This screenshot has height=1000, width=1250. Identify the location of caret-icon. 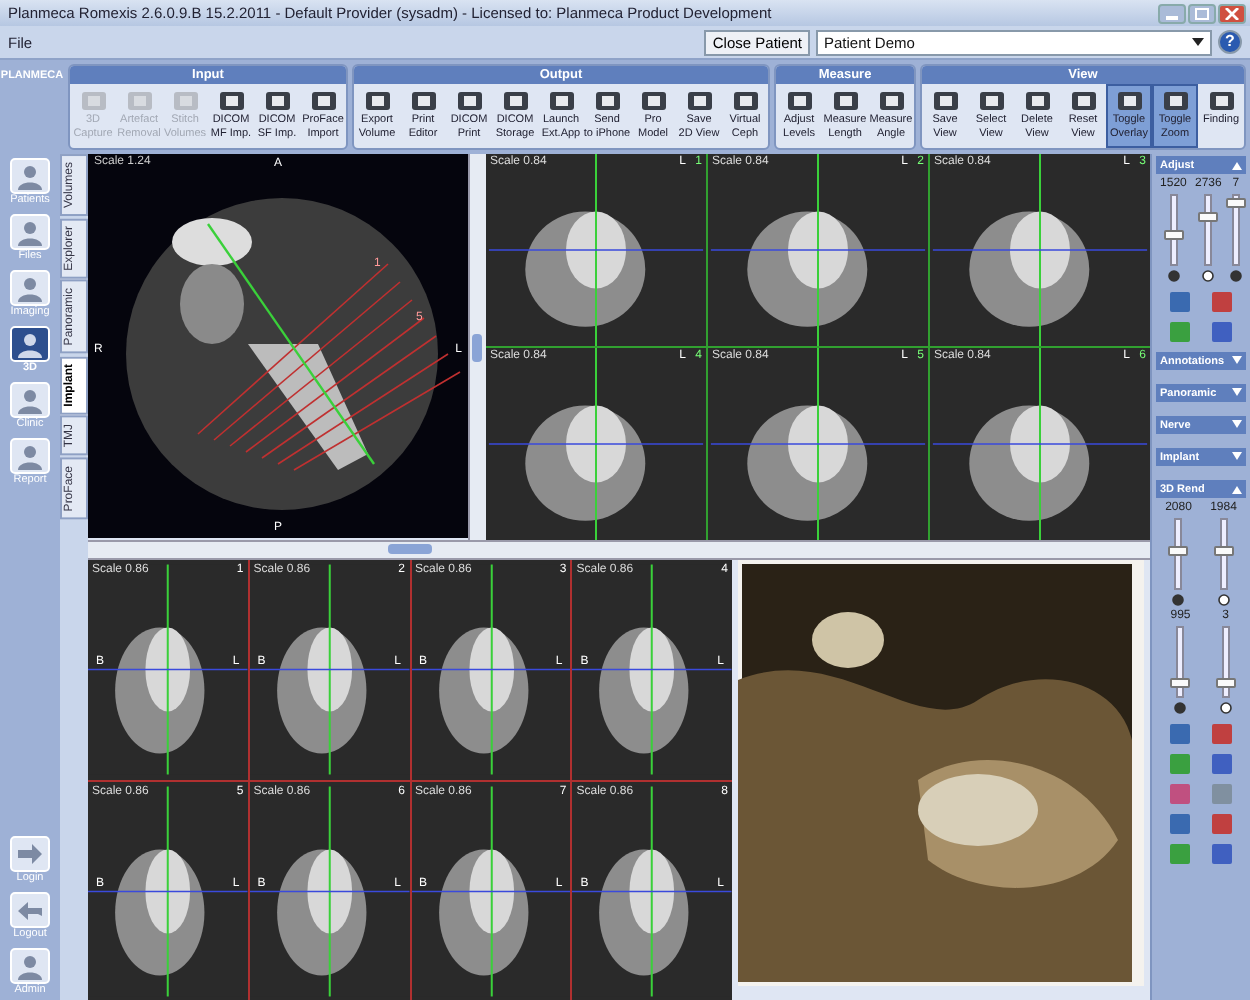
(1198, 42).